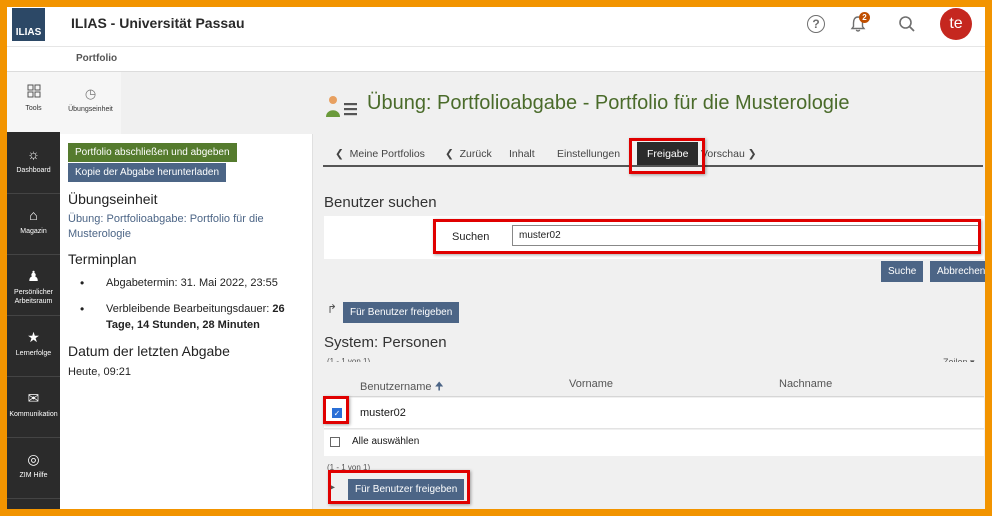 The height and width of the screenshot is (516, 992). What do you see at coordinates (33, 154) in the screenshot?
I see `dashboard-icon: ☼` at bounding box center [33, 154].